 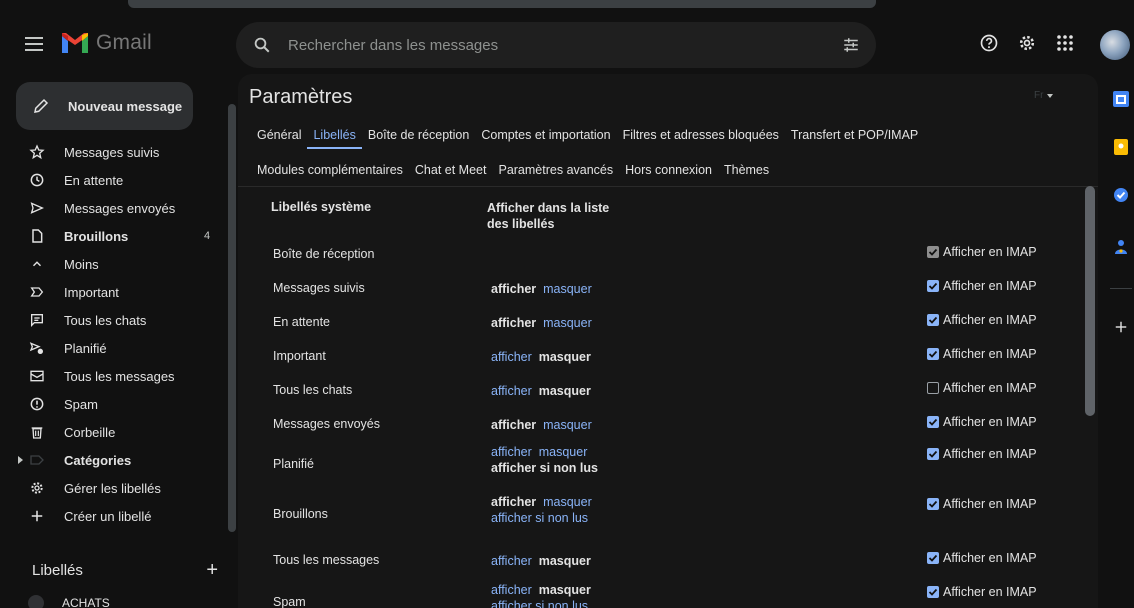 What do you see at coordinates (746, 171) in the screenshot?
I see `tab-themes: Thèmes` at bounding box center [746, 171].